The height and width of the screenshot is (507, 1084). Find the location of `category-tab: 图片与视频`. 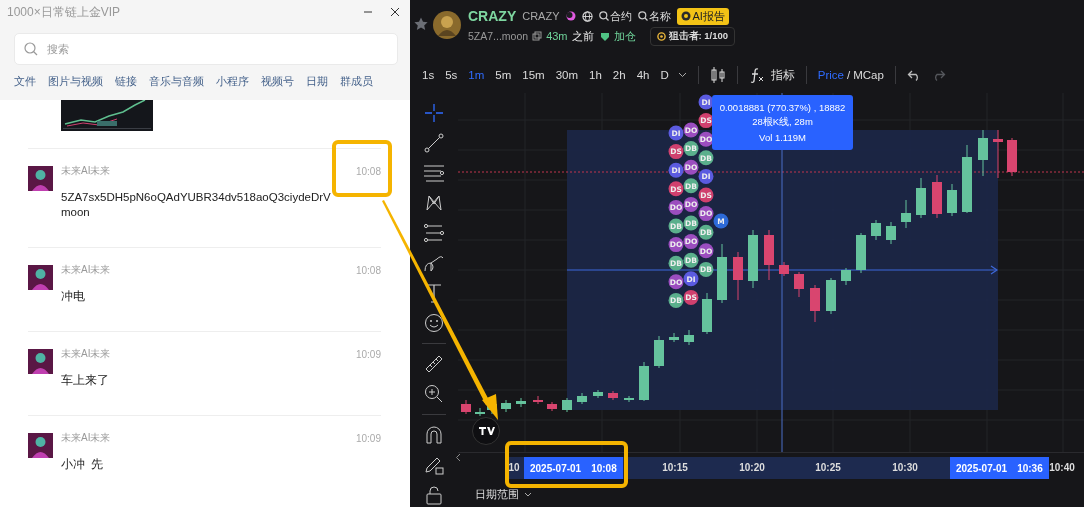

category-tab: 图片与视频 is located at coordinates (75, 81).